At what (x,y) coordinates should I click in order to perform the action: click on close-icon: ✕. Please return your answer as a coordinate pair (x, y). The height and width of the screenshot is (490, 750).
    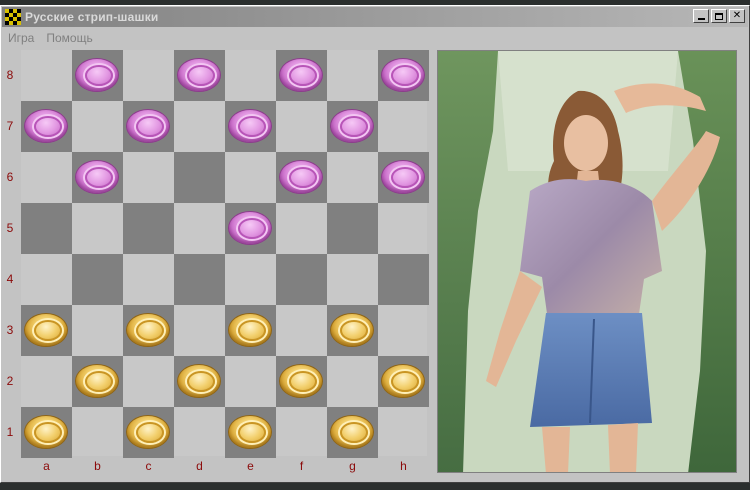
    Looking at the image, I should click on (737, 15).